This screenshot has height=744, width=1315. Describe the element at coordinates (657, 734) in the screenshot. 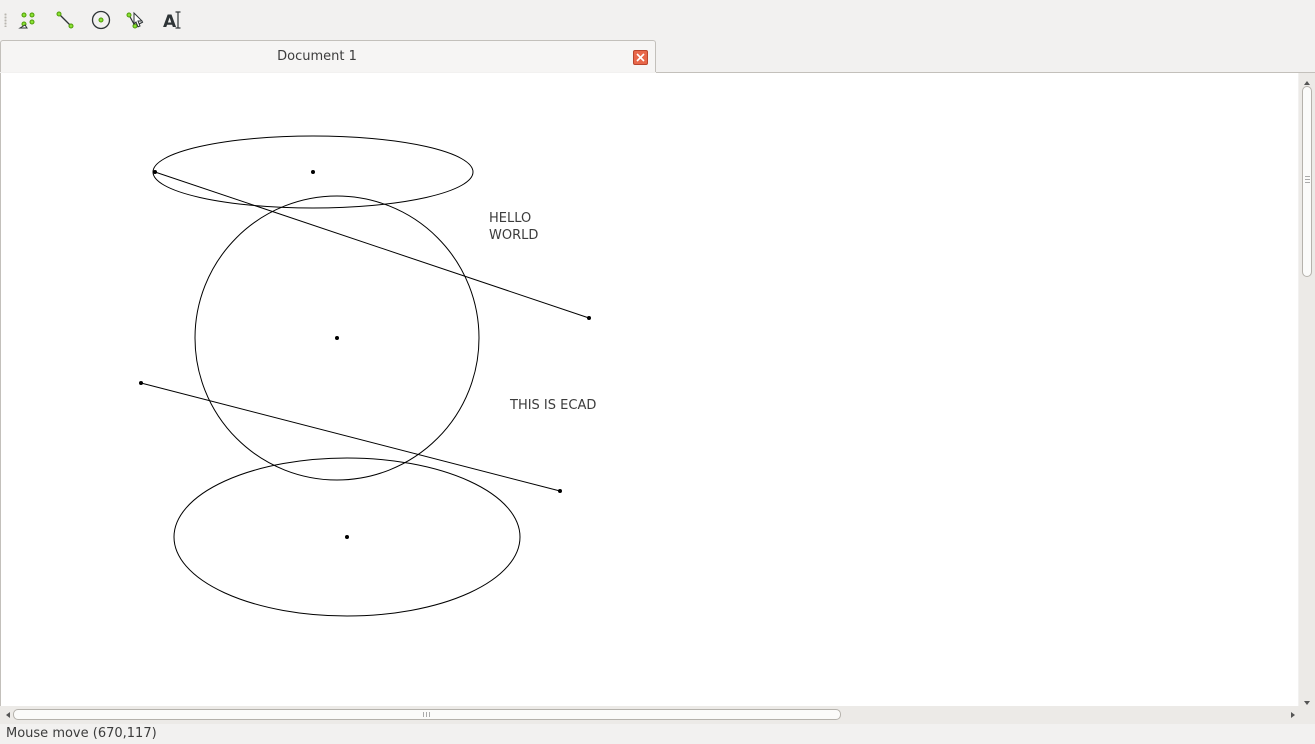

I see `status-bar: Mouse move (670,117)` at that location.